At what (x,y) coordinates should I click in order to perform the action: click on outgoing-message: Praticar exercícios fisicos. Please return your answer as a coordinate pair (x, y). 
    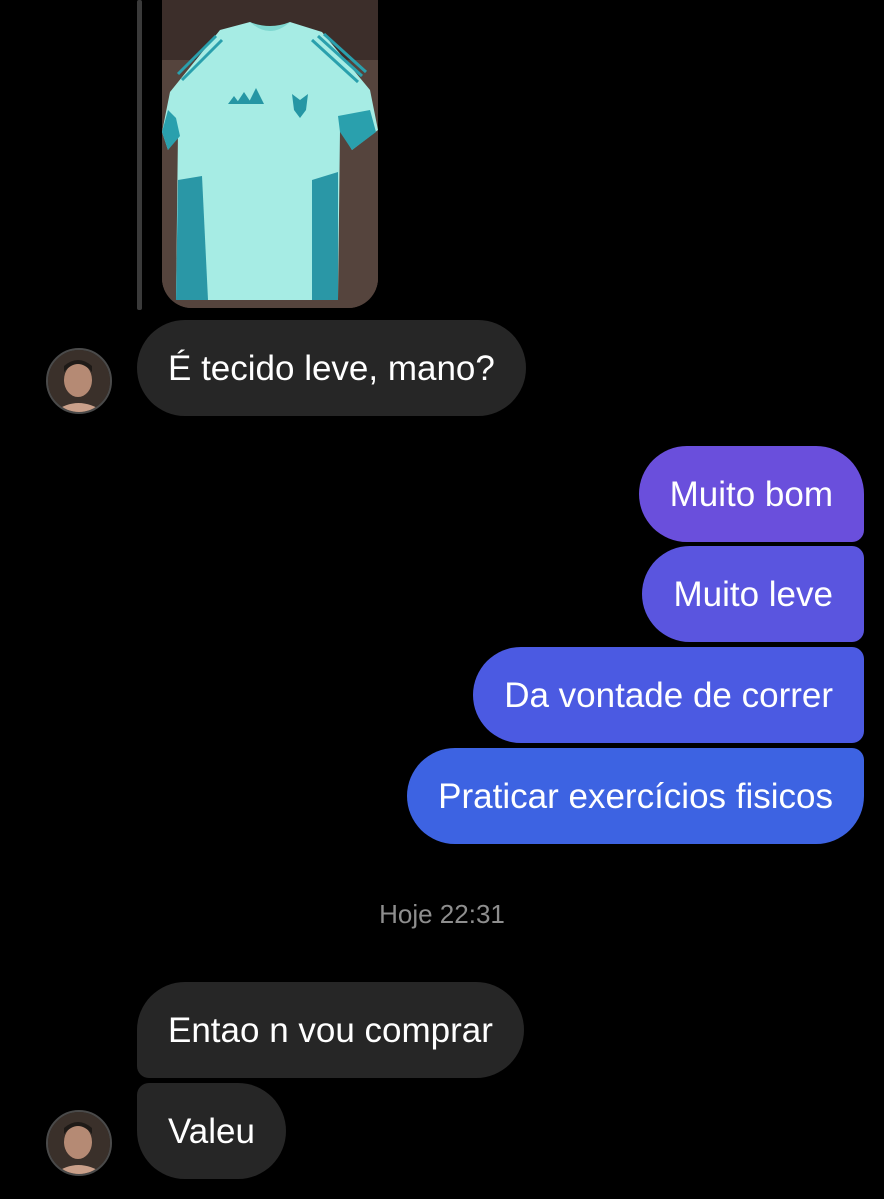
    Looking at the image, I should click on (635, 796).